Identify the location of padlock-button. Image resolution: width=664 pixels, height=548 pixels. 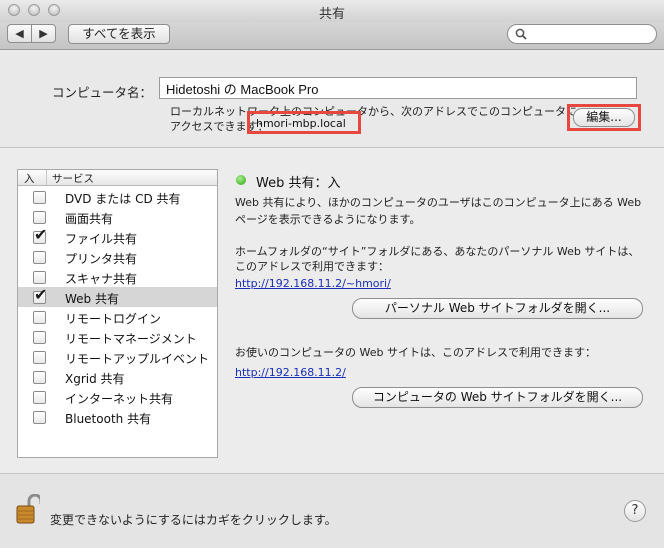
(29, 509).